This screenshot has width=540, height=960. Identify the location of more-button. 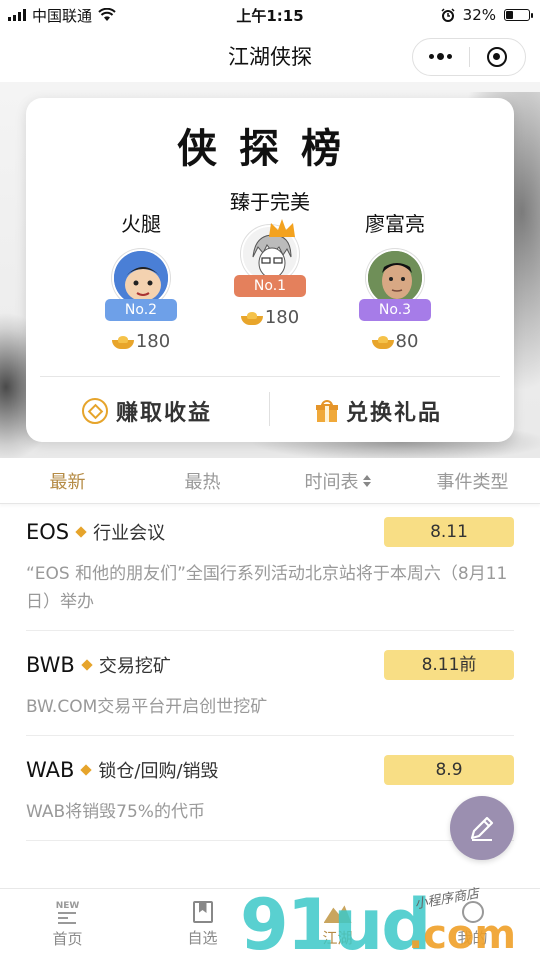
(441, 57).